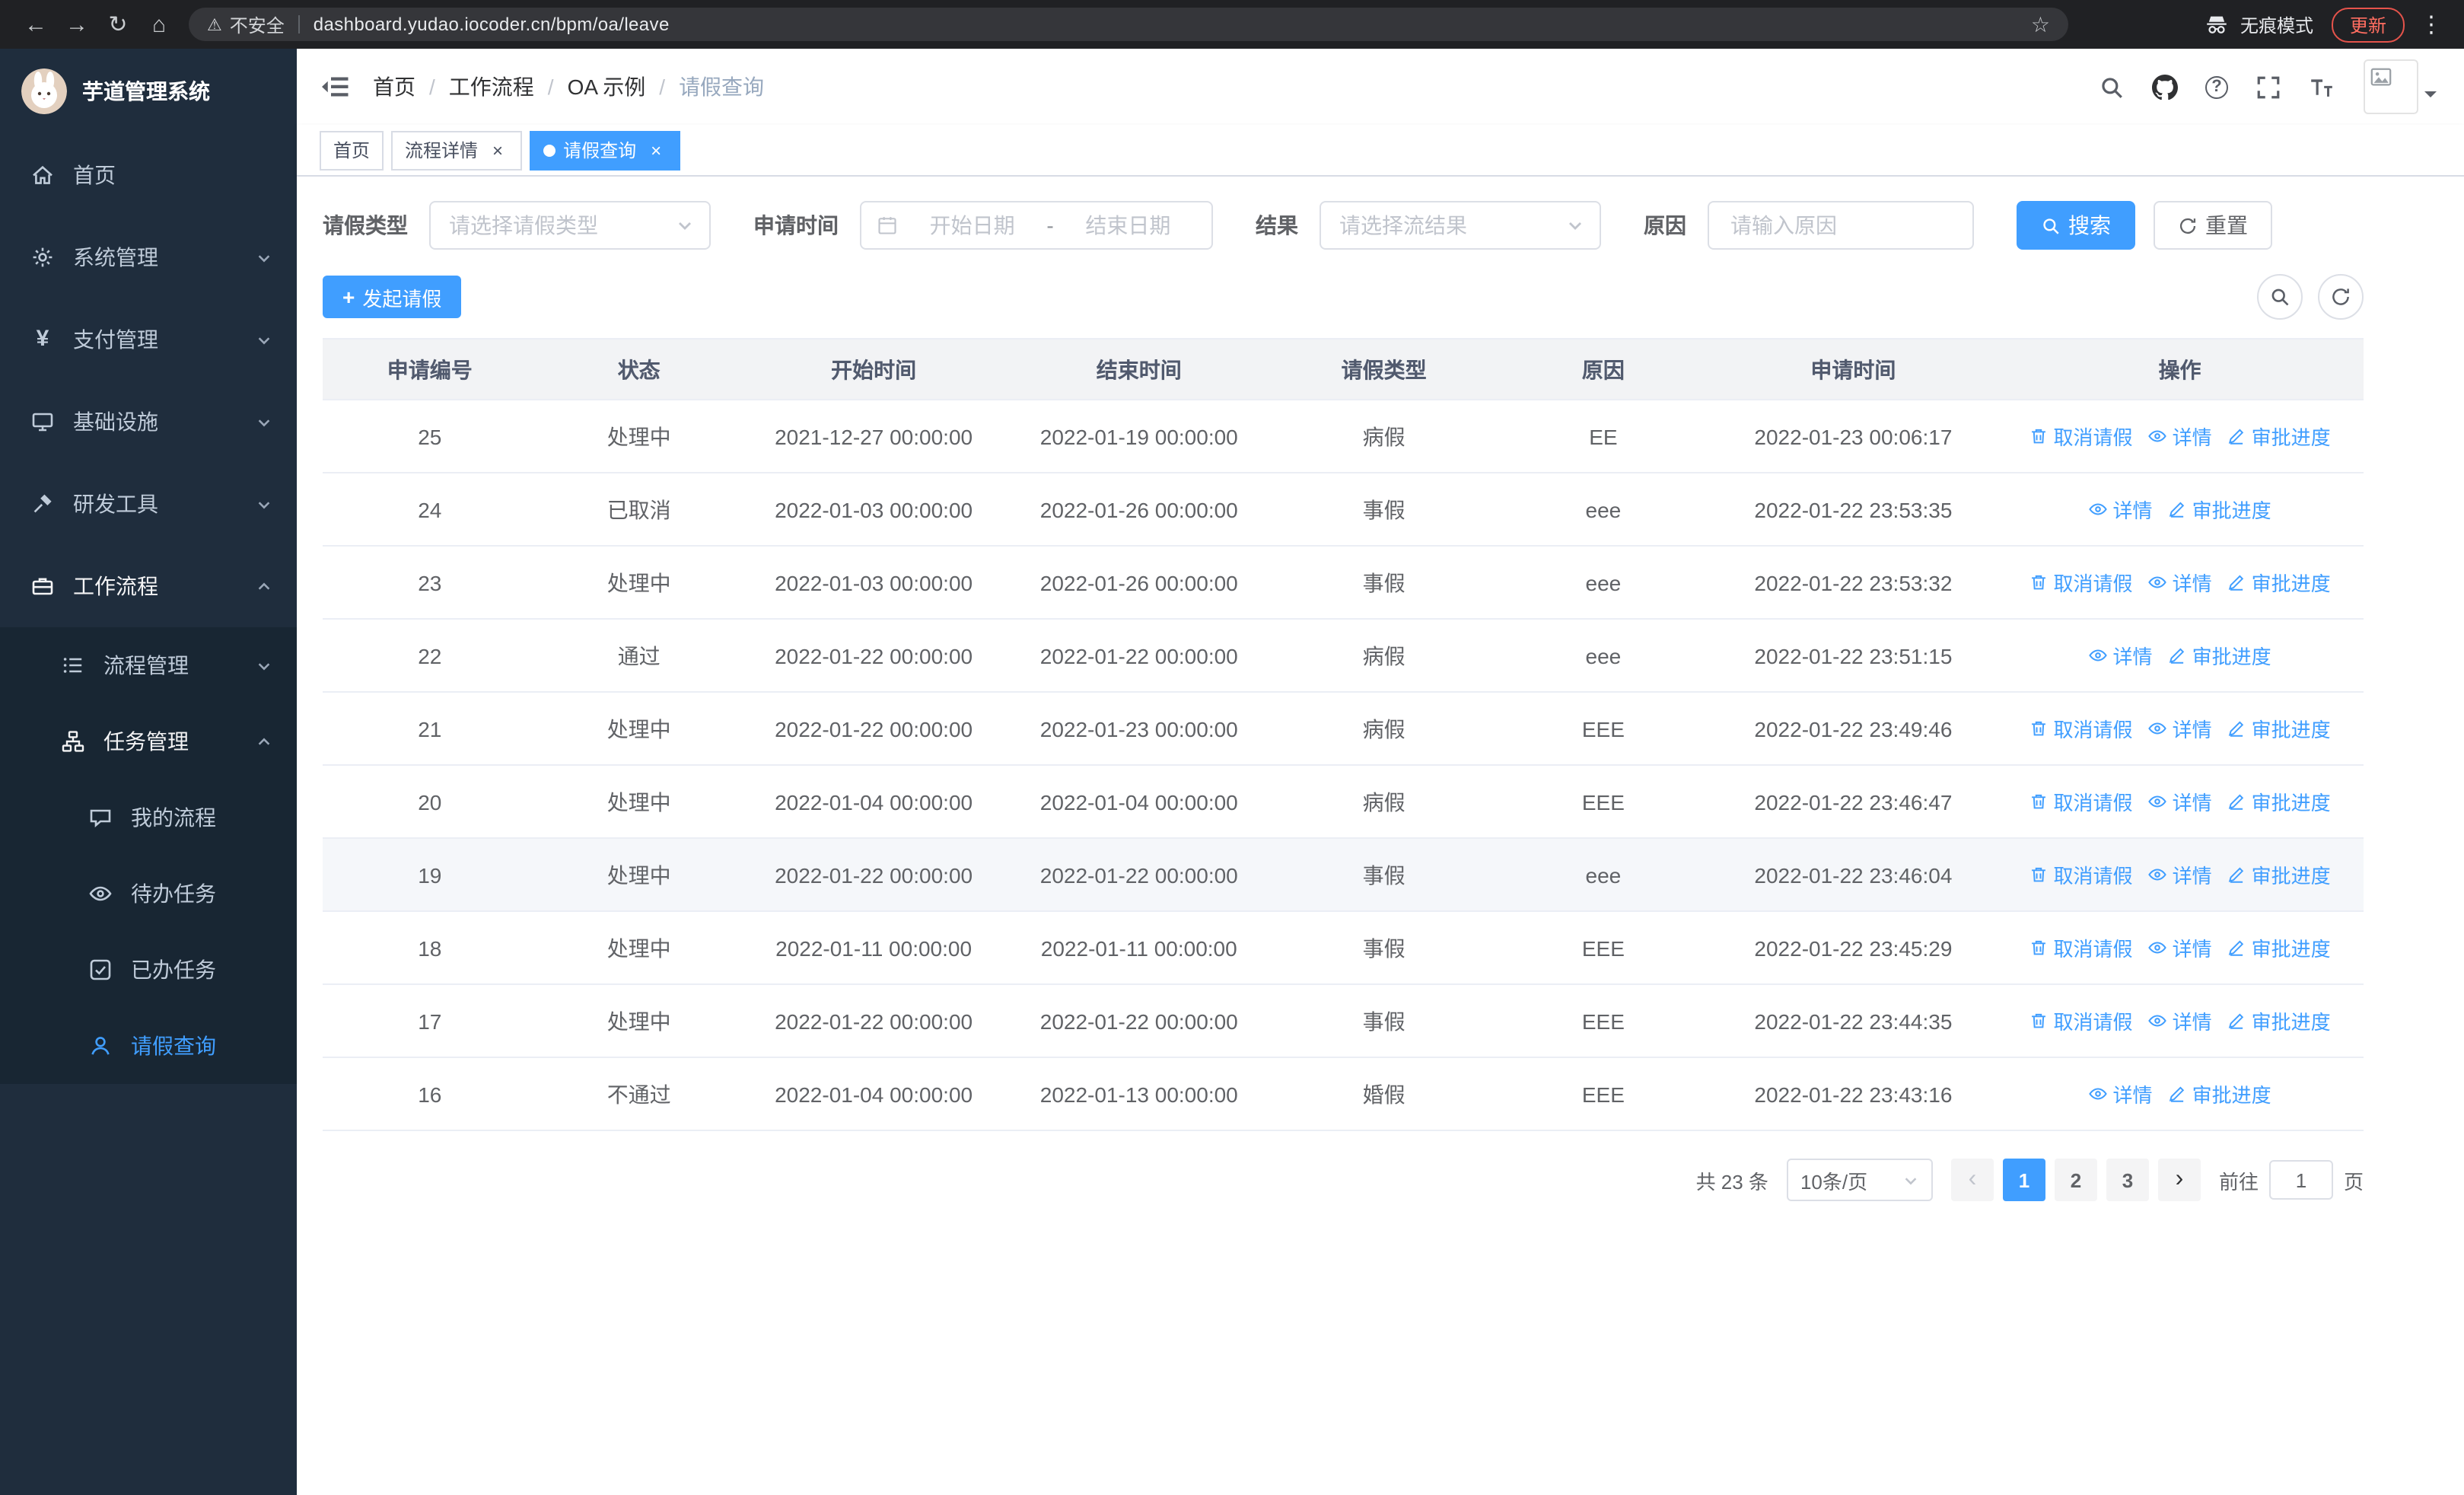 This screenshot has height=1495, width=2464. I want to click on sidebar-item: 研发工具, so click(148, 504).